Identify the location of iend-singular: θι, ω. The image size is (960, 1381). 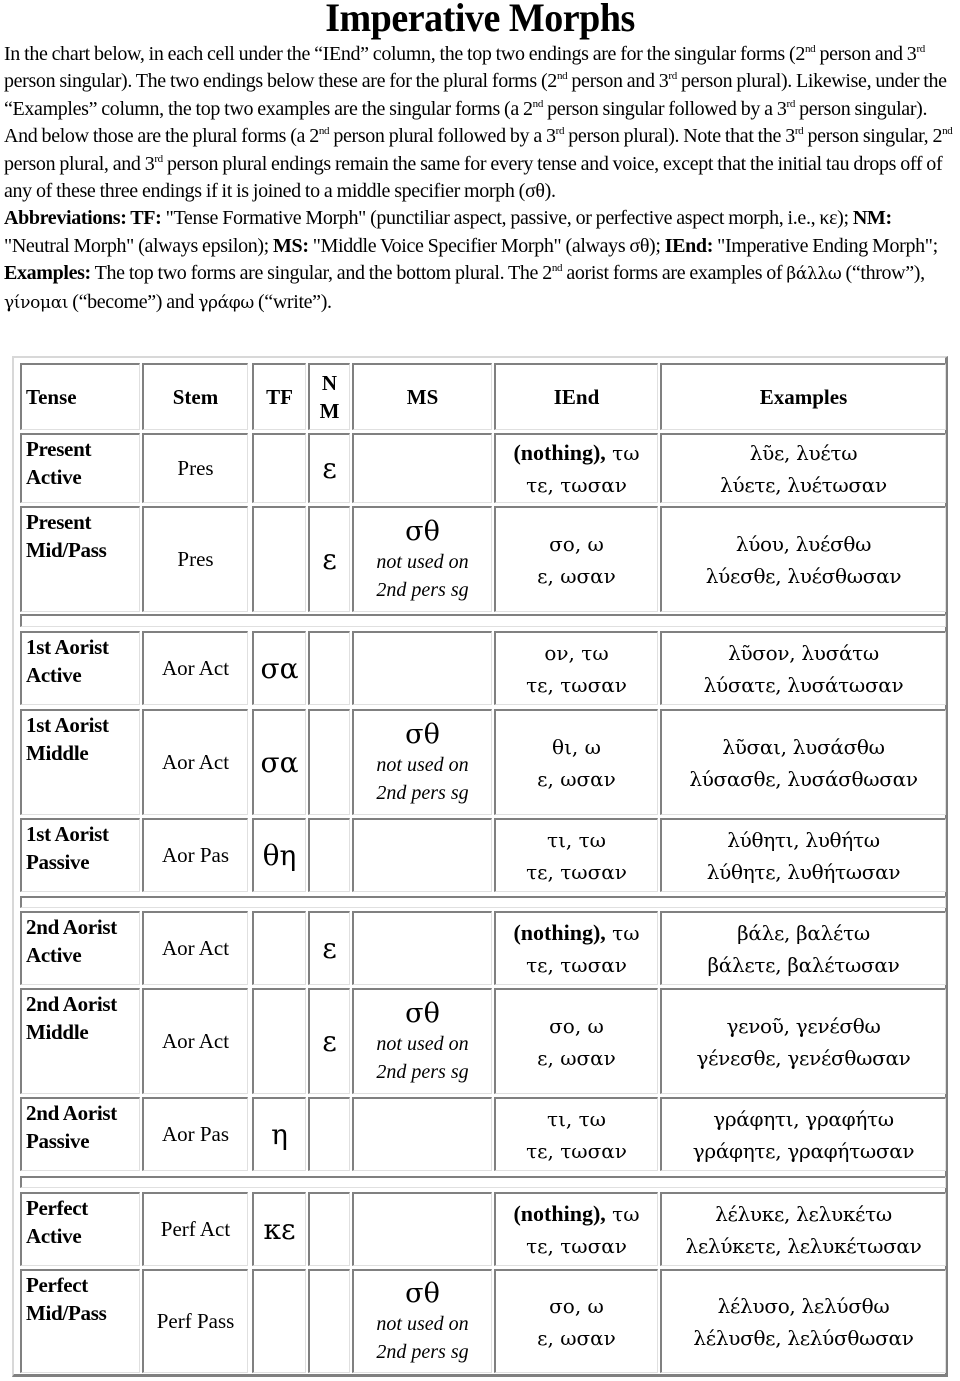
(576, 747).